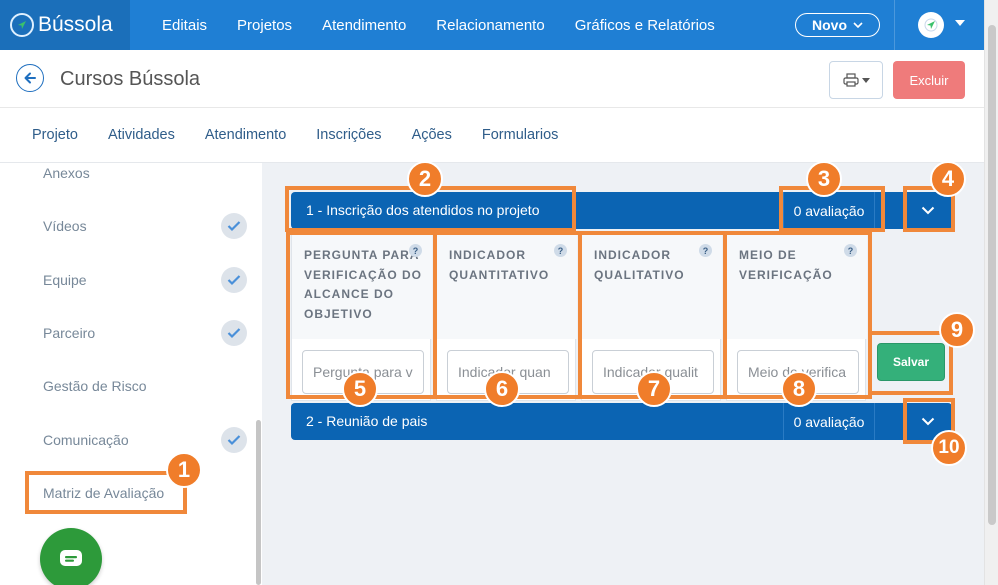 Image resolution: width=998 pixels, height=585 pixels. Describe the element at coordinates (264, 25) in the screenshot. I see `nav-projetos: Projetos` at that location.